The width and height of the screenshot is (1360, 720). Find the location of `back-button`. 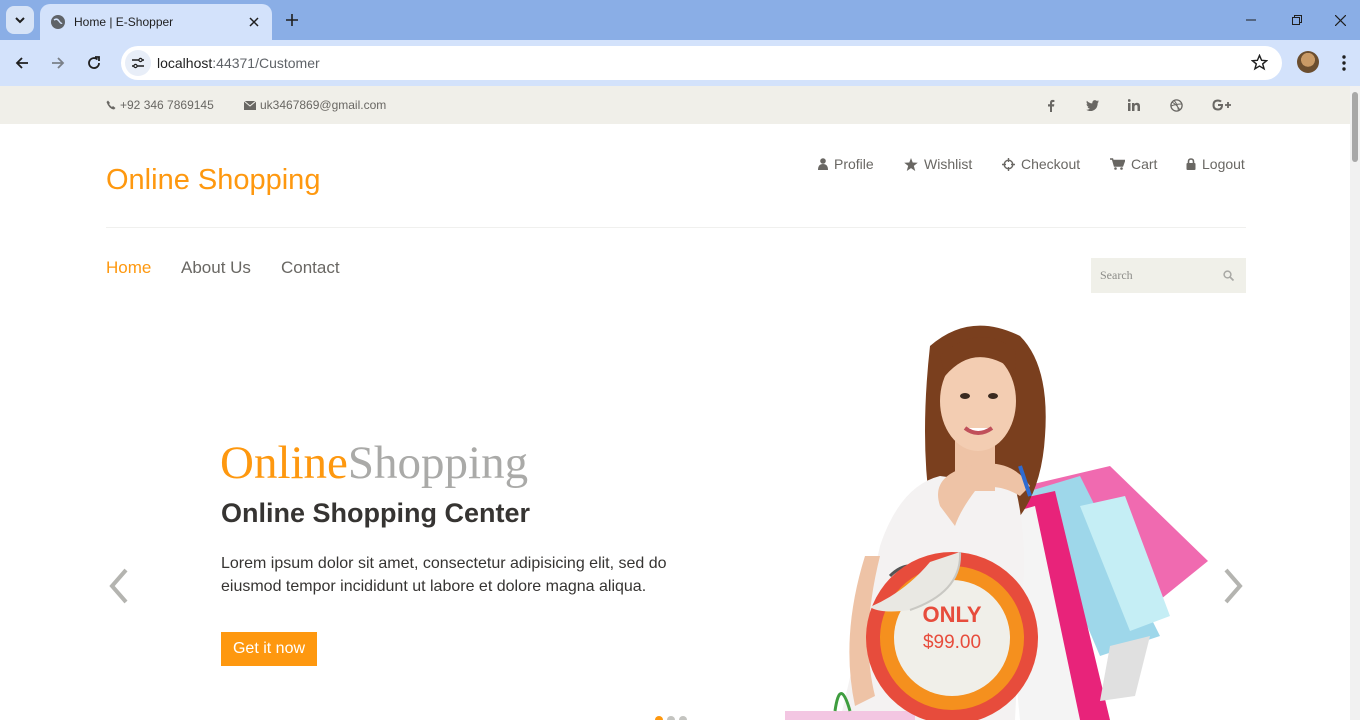

back-button is located at coordinates (22, 63).